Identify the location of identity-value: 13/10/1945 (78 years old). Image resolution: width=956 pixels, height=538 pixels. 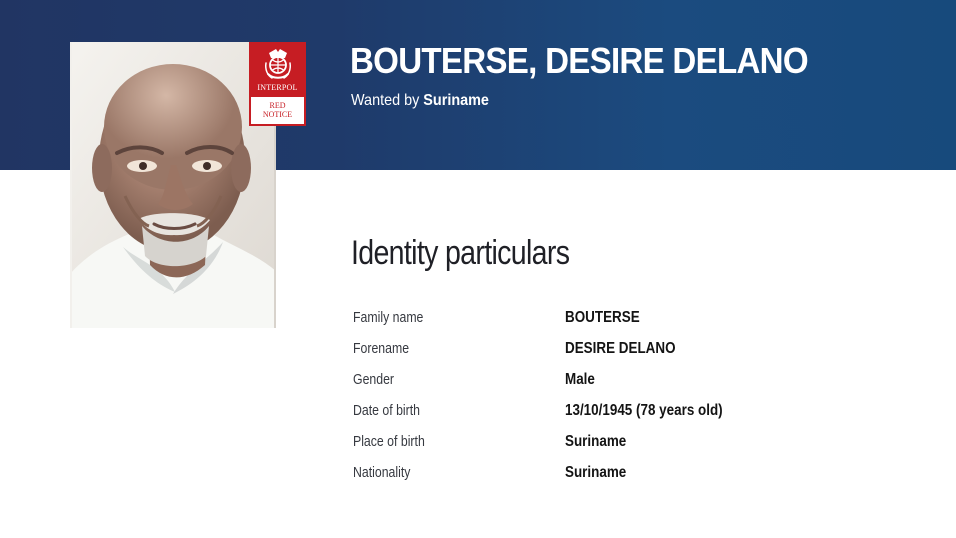
(644, 410).